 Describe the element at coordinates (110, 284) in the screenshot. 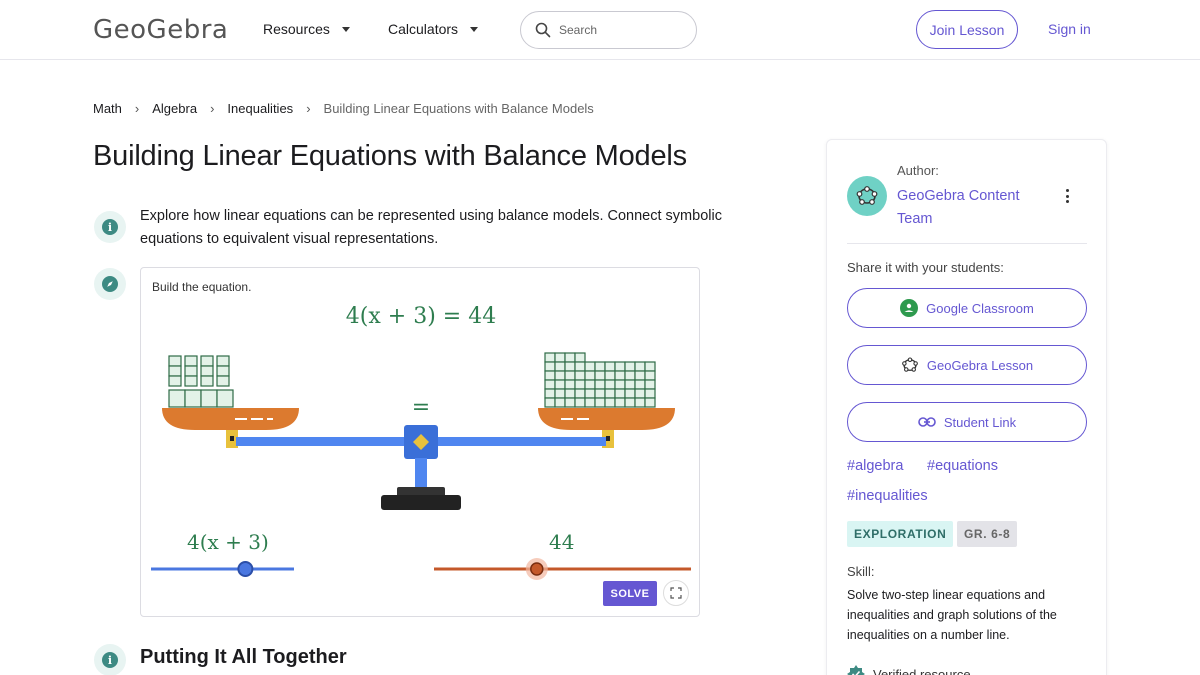

I see `compass-icon` at that location.